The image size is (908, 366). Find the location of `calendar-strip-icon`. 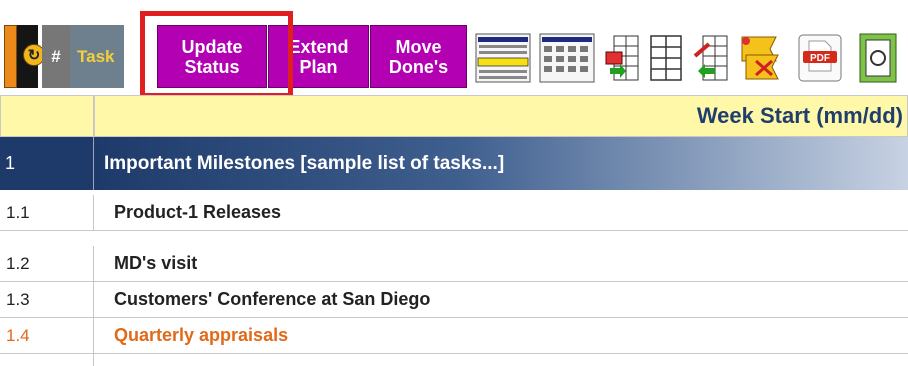

calendar-strip-icon is located at coordinates (503, 58).